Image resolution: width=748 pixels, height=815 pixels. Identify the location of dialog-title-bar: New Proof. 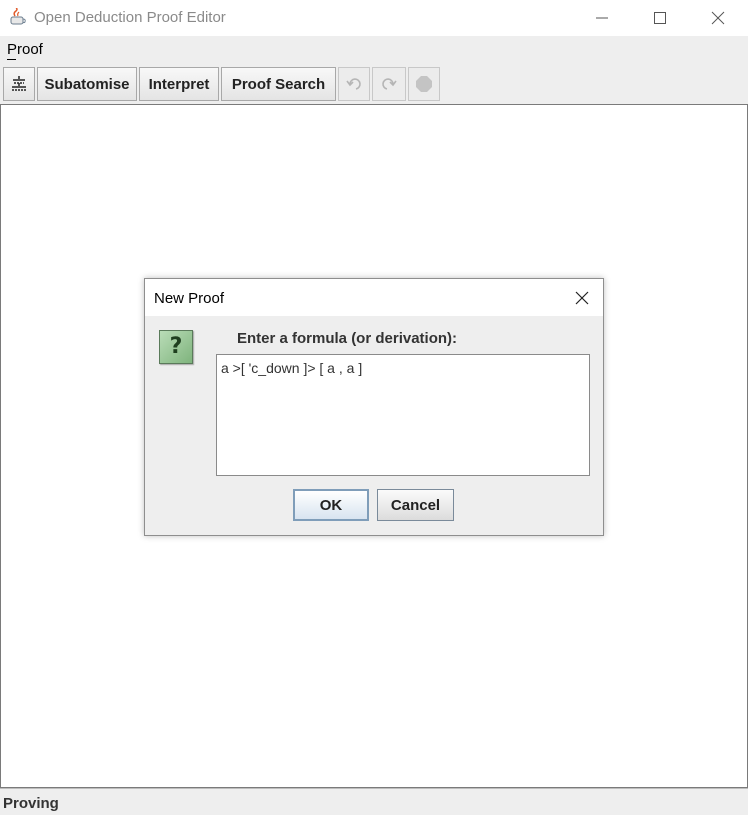
(374, 297).